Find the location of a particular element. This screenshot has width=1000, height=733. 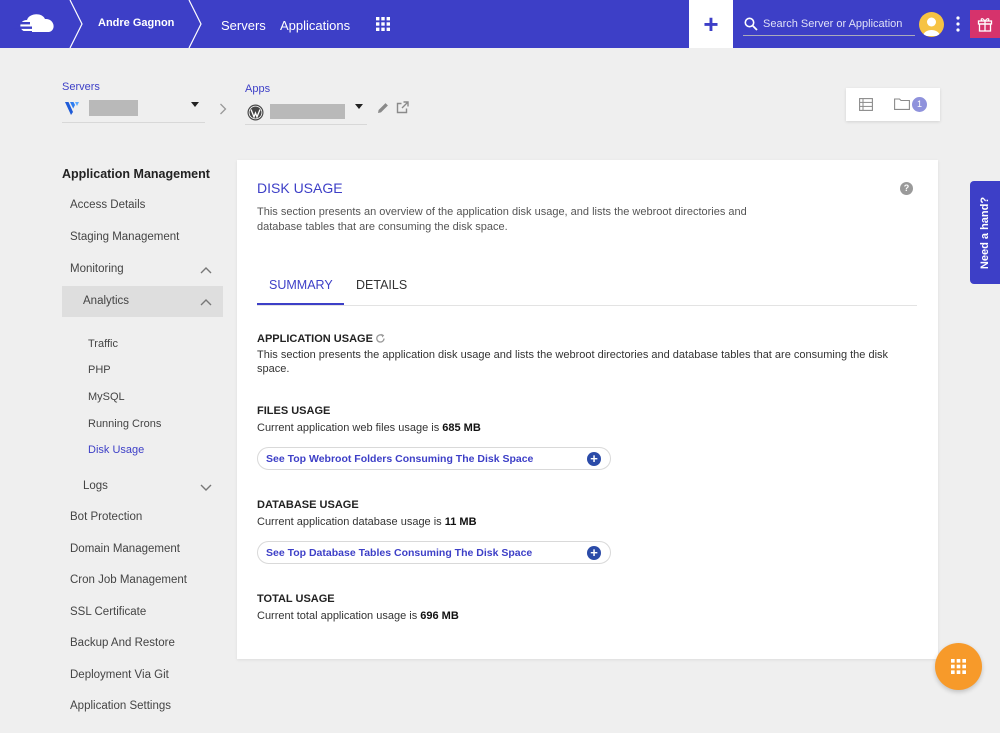

edit-icon is located at coordinates (383, 108).